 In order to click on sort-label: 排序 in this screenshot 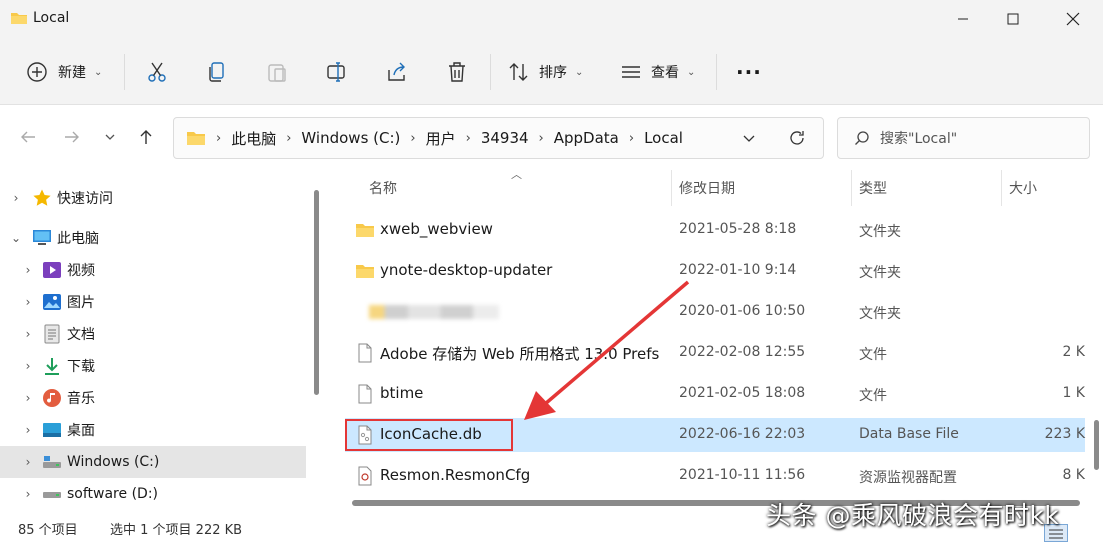, I will do `click(553, 73)`.